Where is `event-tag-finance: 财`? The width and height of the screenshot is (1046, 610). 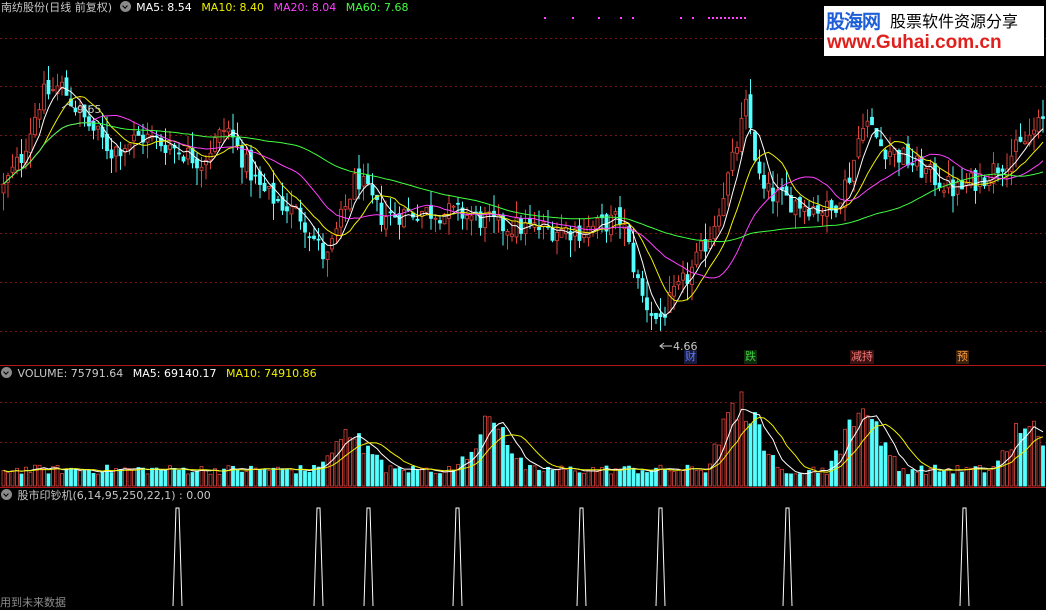 event-tag-finance: 财 is located at coordinates (690, 357).